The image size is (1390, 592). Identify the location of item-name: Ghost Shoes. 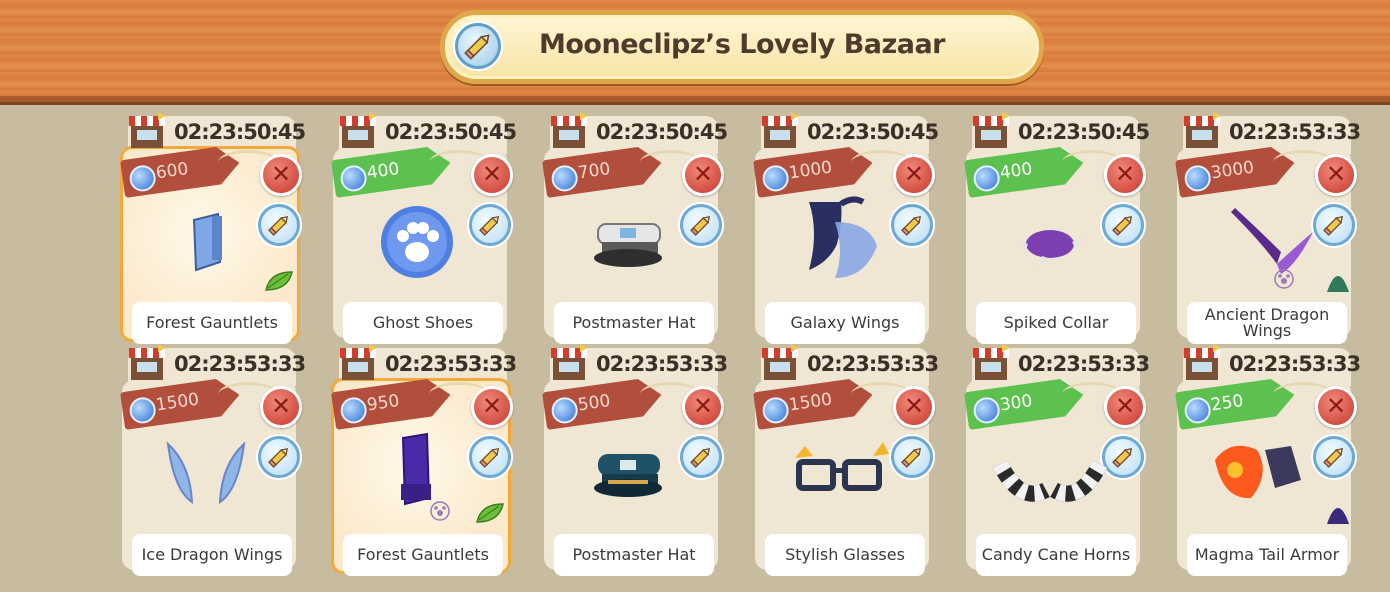
(423, 322).